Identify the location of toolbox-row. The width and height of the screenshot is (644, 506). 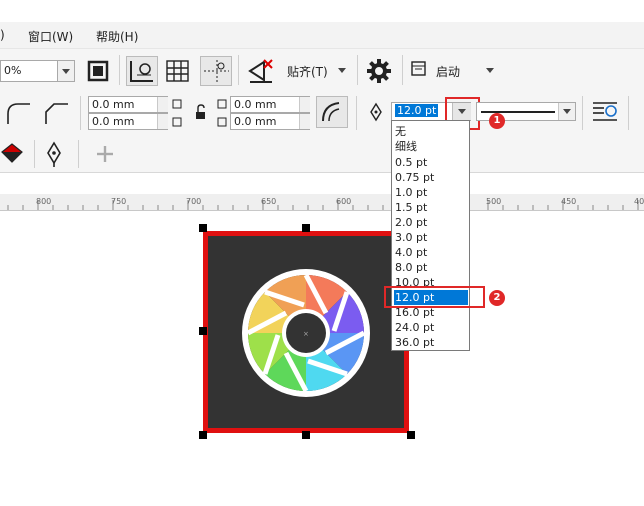
(322, 154).